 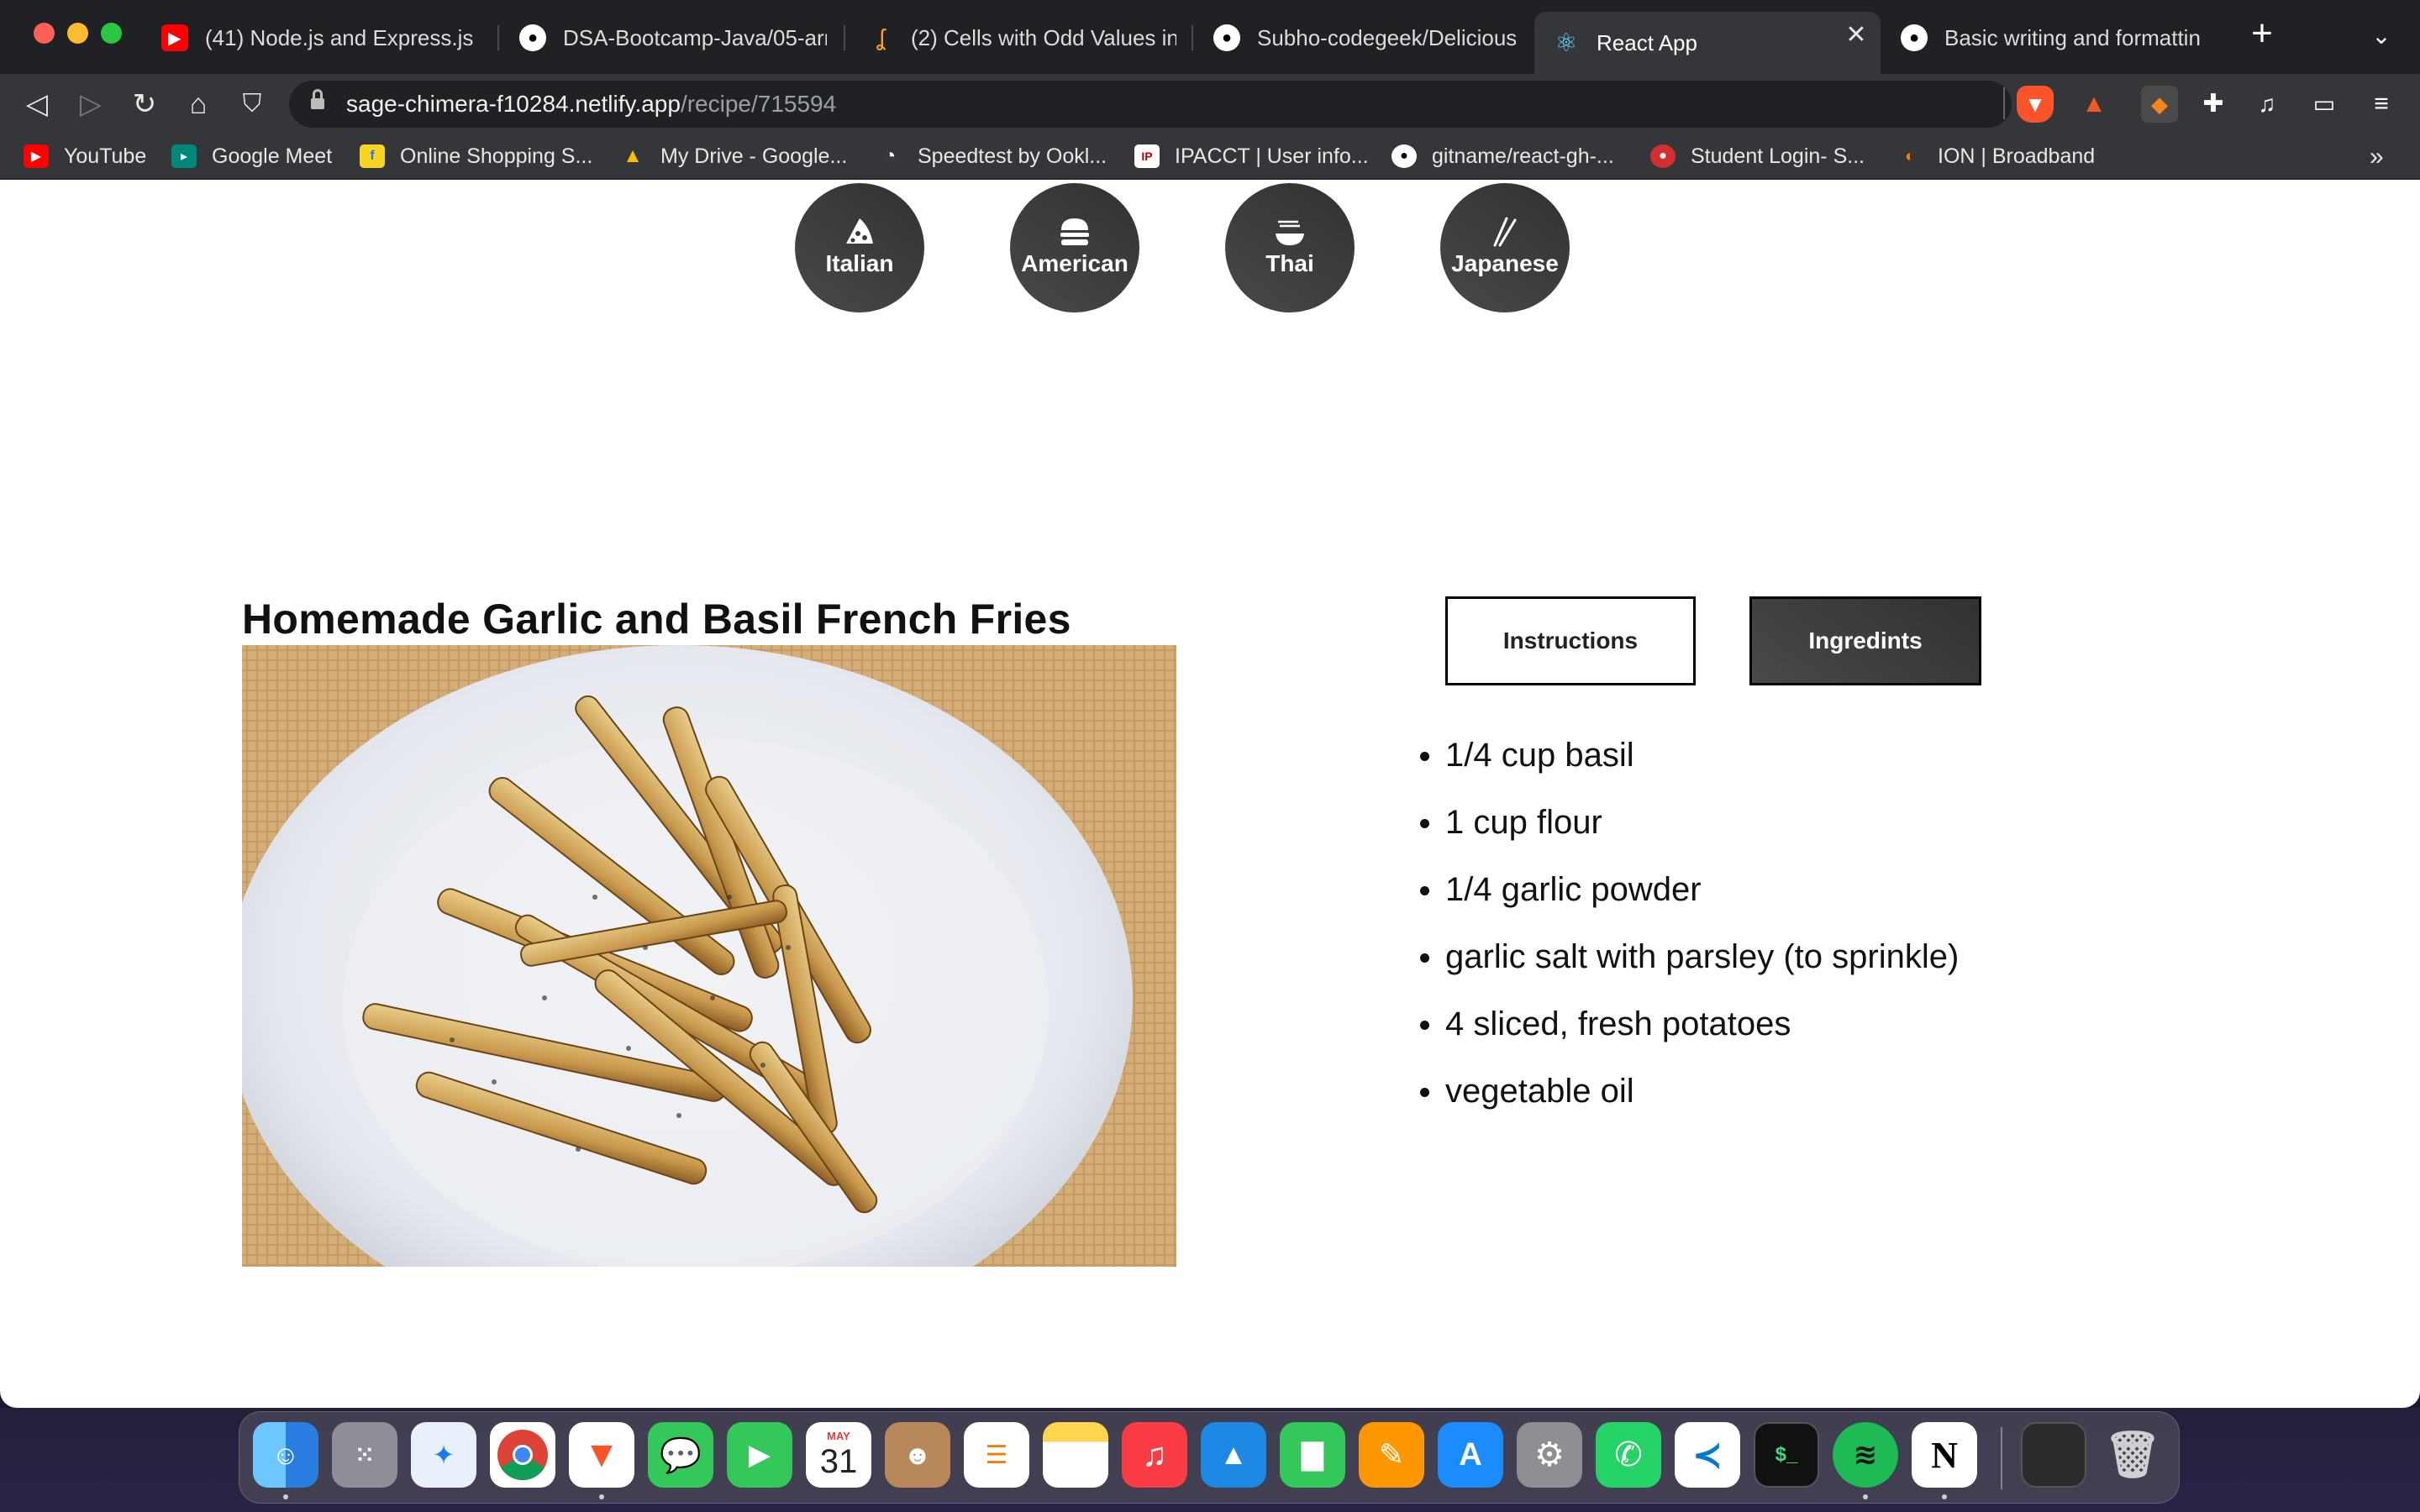 What do you see at coordinates (1865, 640) in the screenshot?
I see `ingredients-tab-button: Ingredints` at bounding box center [1865, 640].